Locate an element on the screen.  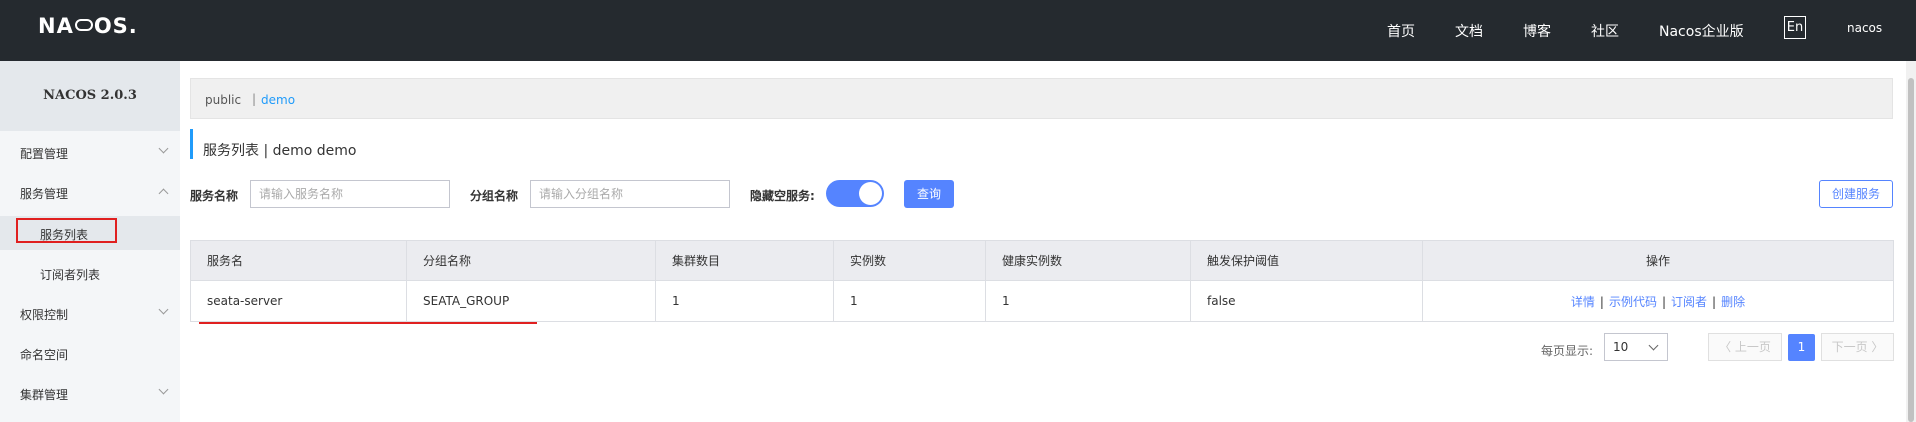
language-toggle-button: En is located at coordinates (1795, 27).